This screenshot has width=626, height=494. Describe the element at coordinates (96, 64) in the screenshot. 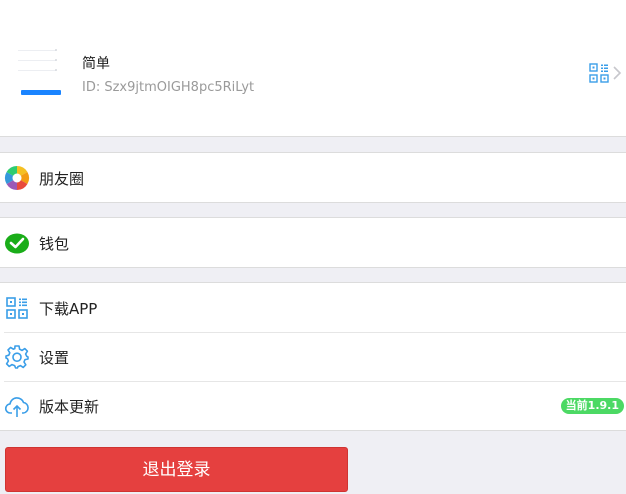

I see `profile-name: 简单` at that location.